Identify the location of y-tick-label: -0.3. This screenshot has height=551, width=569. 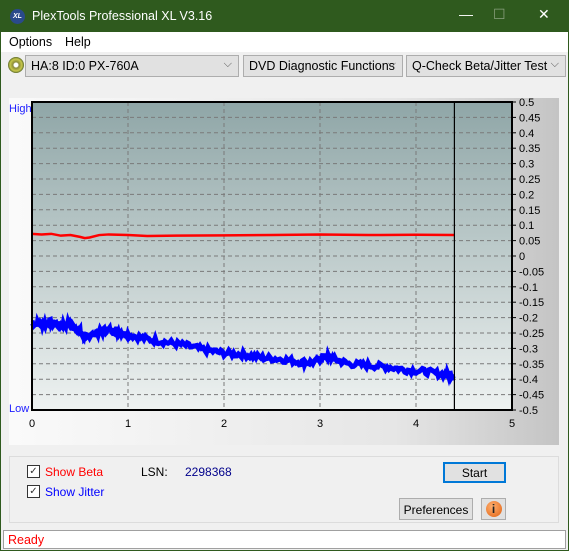
(528, 349).